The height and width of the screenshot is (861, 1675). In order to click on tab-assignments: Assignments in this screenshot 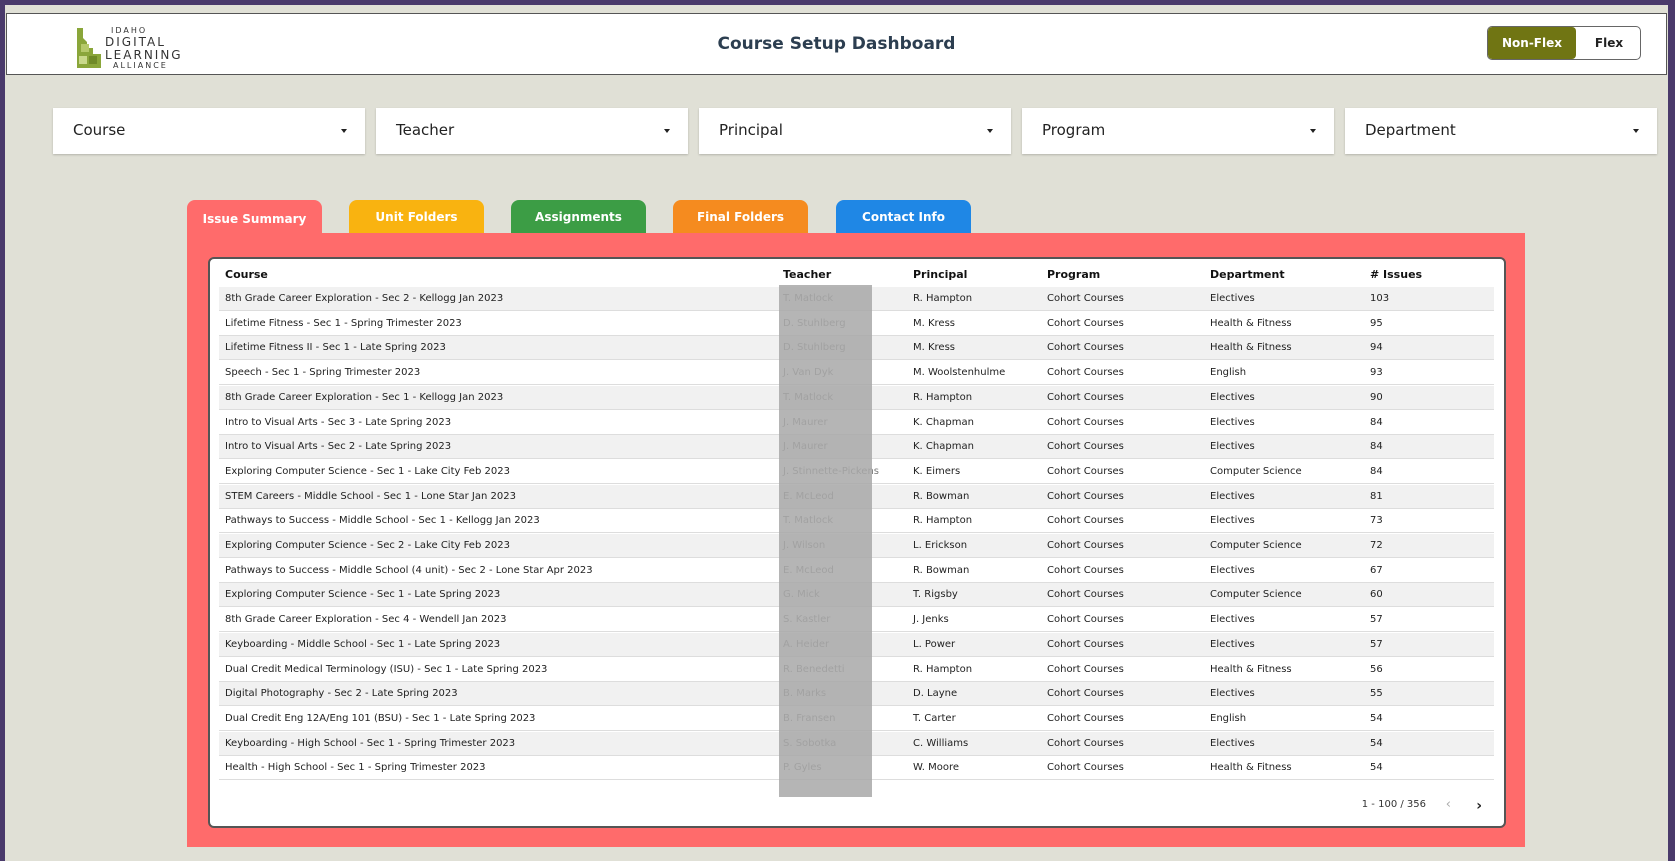, I will do `click(578, 217)`.